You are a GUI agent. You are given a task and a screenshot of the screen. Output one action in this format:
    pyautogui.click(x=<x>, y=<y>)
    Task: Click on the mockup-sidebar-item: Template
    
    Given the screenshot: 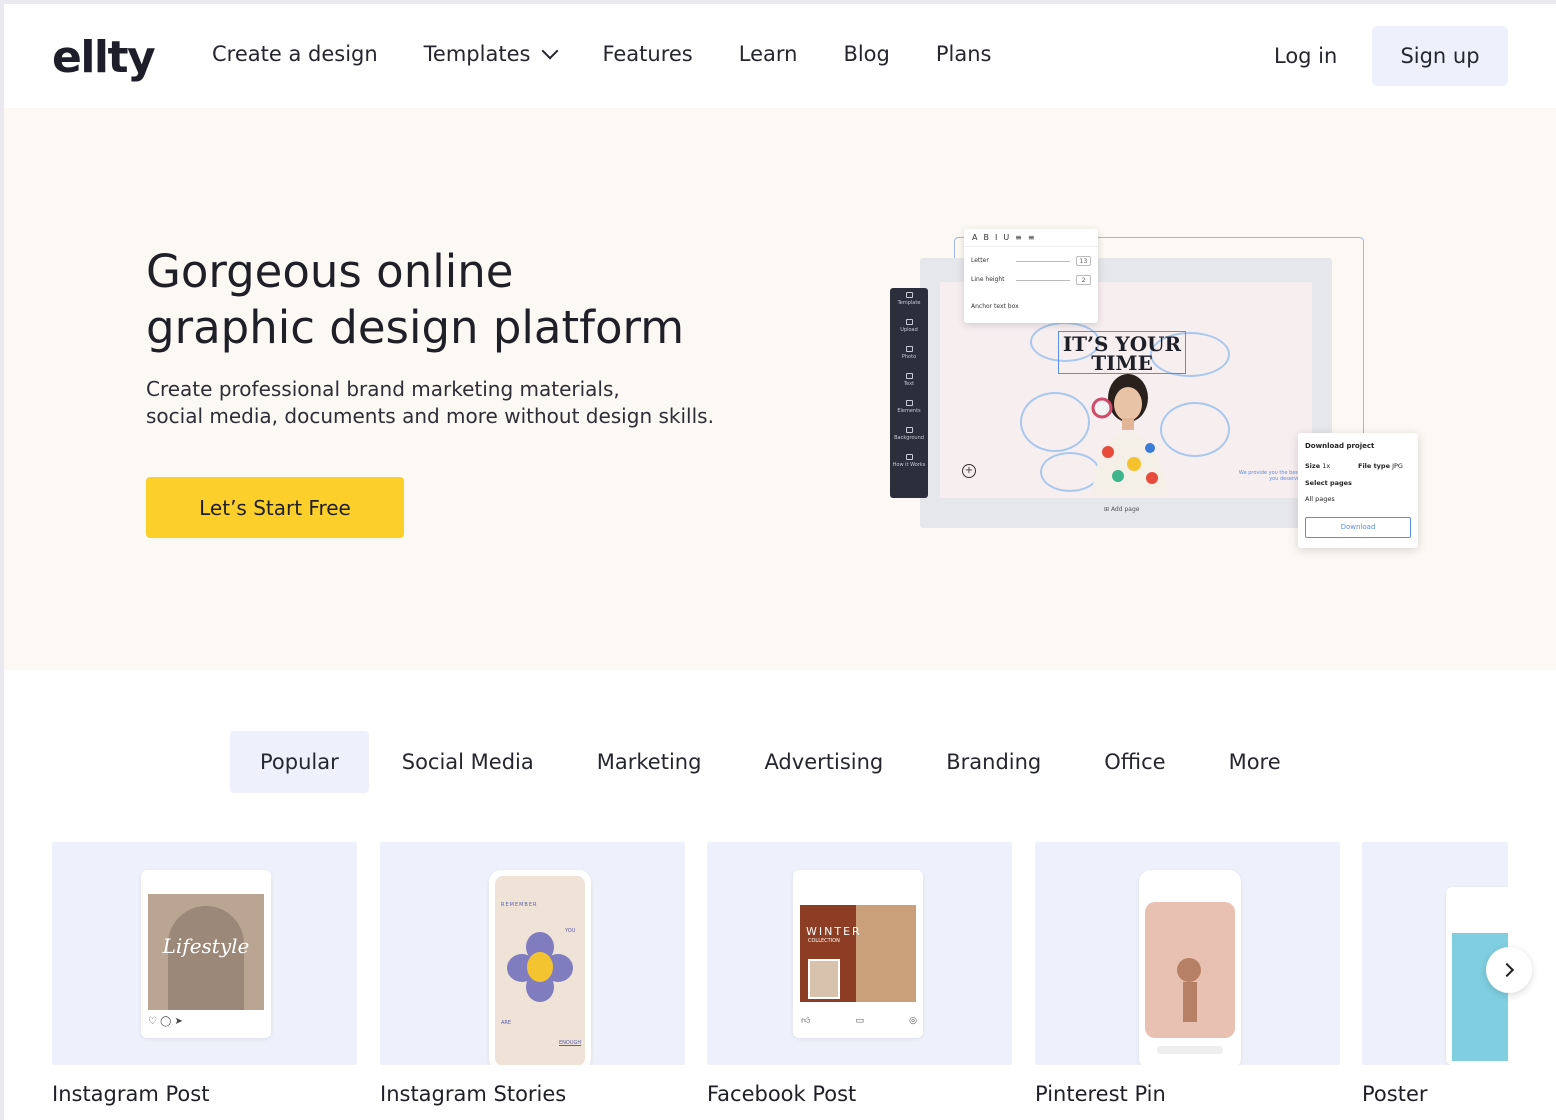 What is the action you would take?
    pyautogui.click(x=909, y=301)
    